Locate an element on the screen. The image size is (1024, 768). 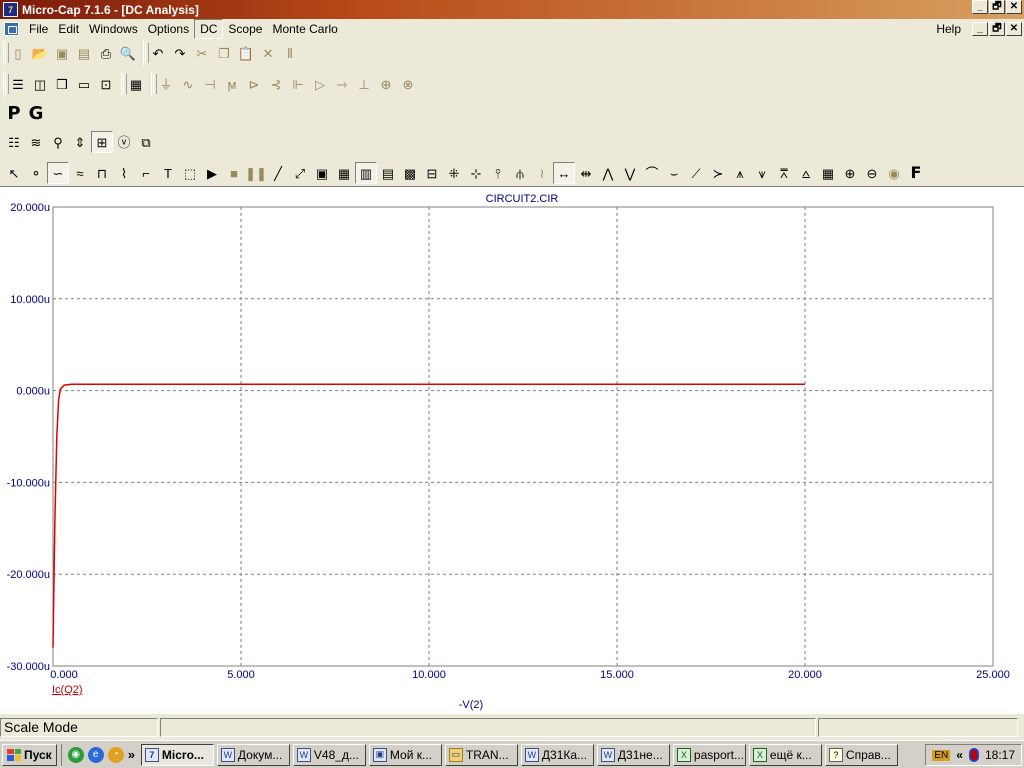
maximize-button: 🗗 is located at coordinates (997, 7).